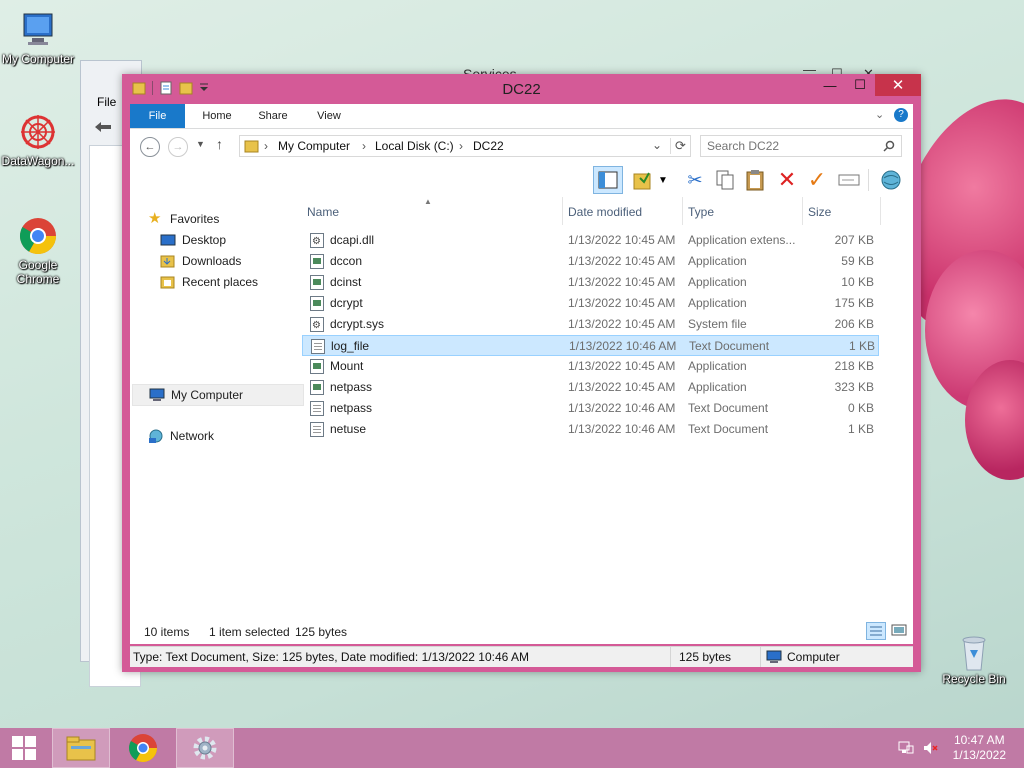  I want to click on ribbon-expand-icon: ⌄, so click(879, 114).